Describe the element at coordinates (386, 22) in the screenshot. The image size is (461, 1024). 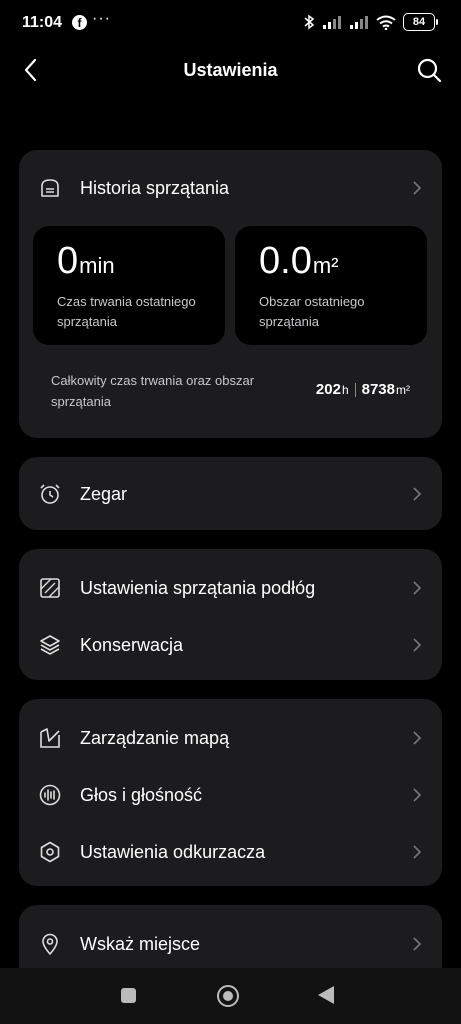
I see `wifi-icon` at that location.